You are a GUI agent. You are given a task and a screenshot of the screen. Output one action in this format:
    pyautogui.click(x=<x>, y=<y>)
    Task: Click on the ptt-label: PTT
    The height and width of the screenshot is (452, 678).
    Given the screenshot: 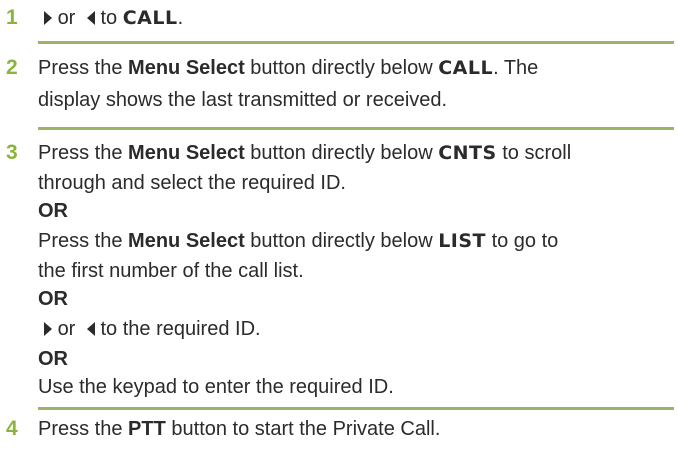 What is the action you would take?
    pyautogui.click(x=147, y=429)
    